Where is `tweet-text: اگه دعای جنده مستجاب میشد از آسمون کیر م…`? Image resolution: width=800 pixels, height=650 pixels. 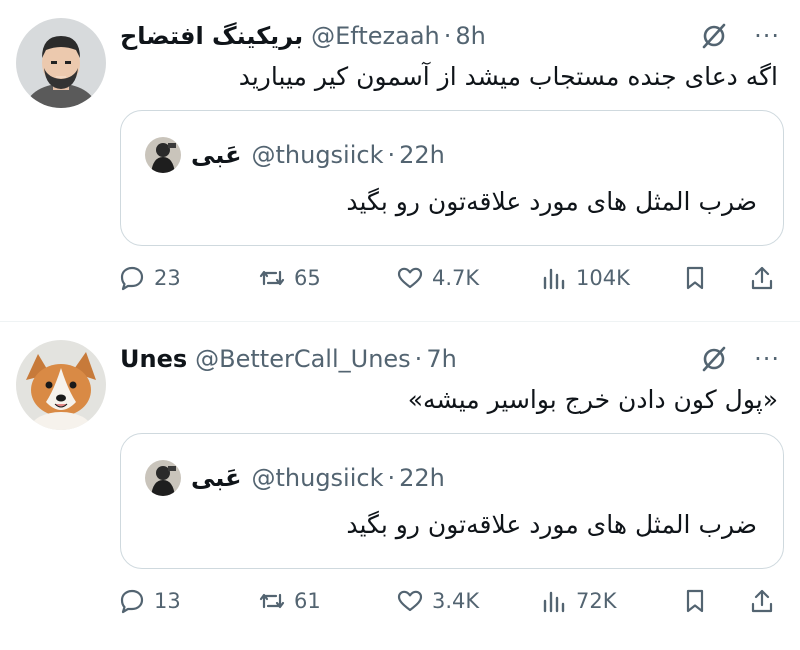 tweet-text: اگه دعای جنده مستجاب میشد از آسمون کیر م… is located at coordinates (508, 76).